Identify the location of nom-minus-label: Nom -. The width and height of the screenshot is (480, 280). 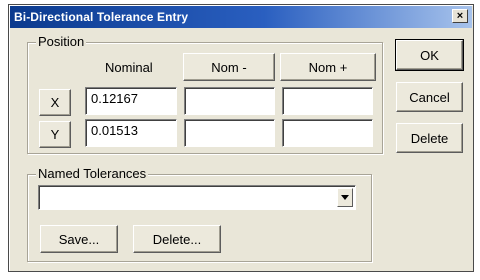
(229, 67).